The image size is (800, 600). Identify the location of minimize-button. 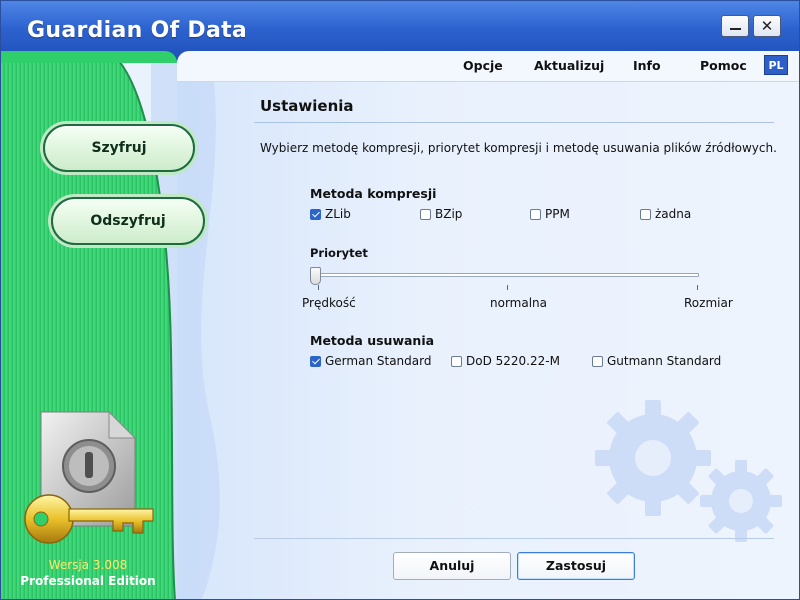
(735, 26).